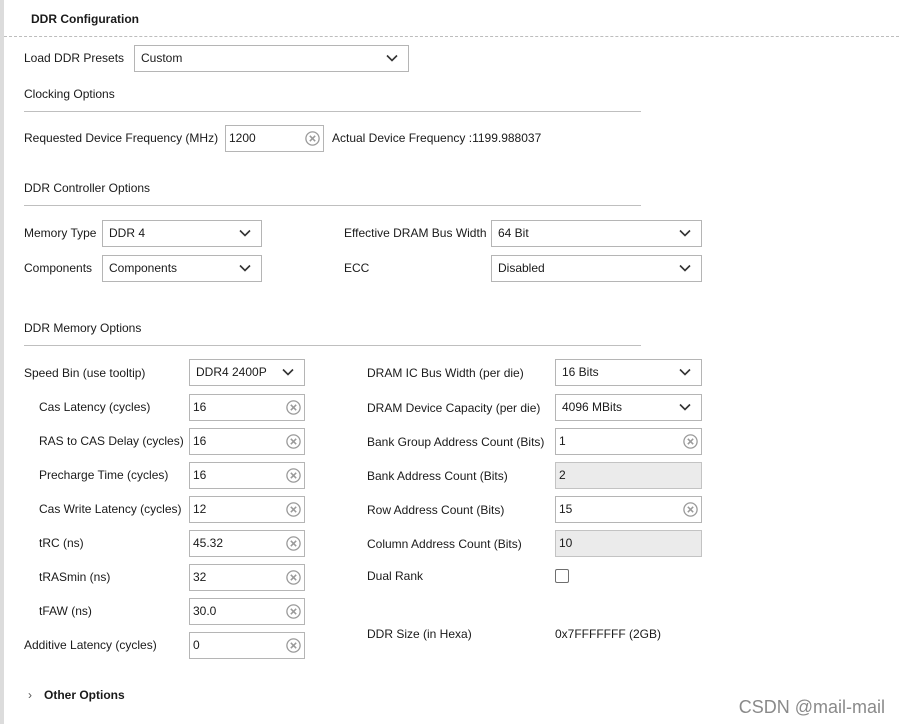  I want to click on page-title: DDR Configuration, so click(85, 19).